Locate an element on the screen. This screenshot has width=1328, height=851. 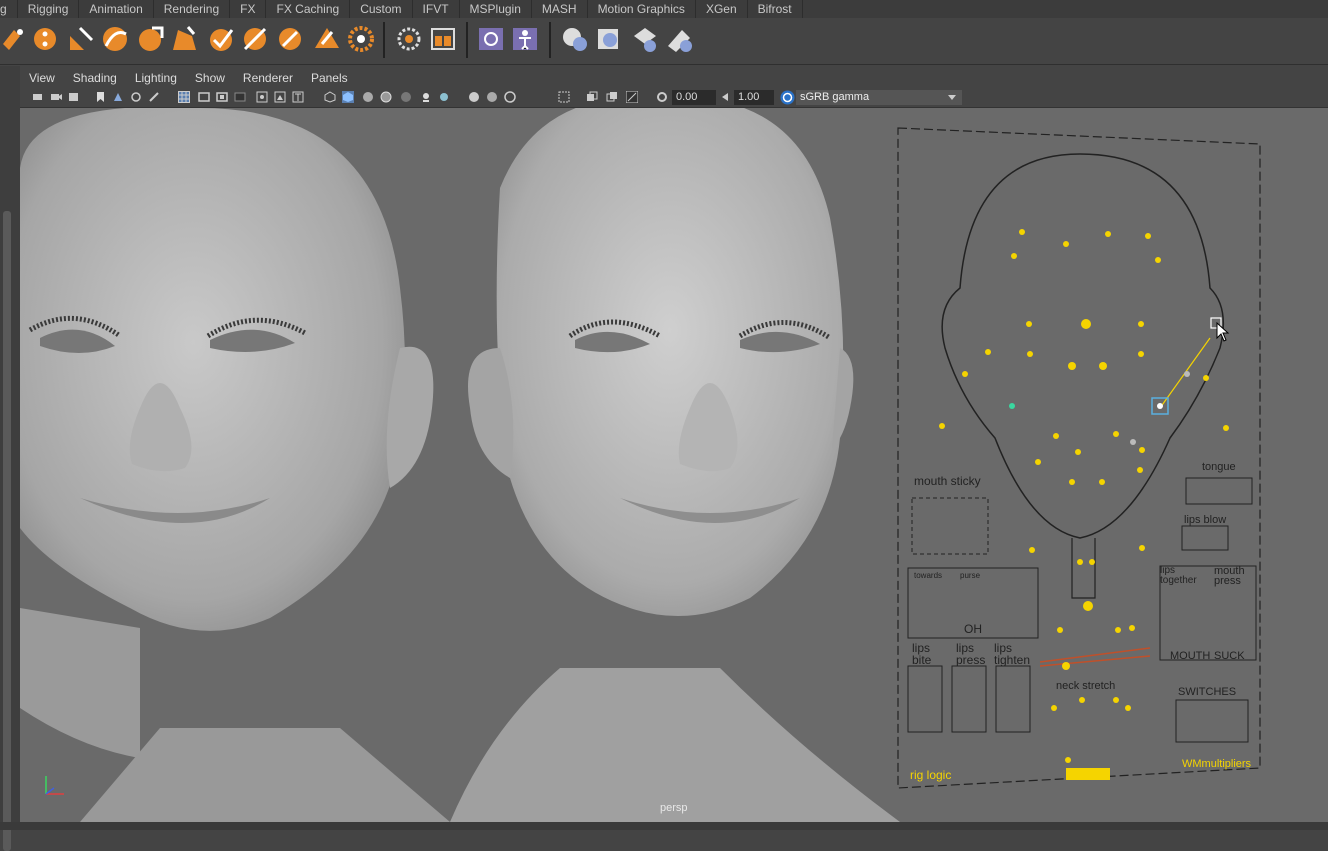
field-chart-icon is located at coordinates (262, 97).